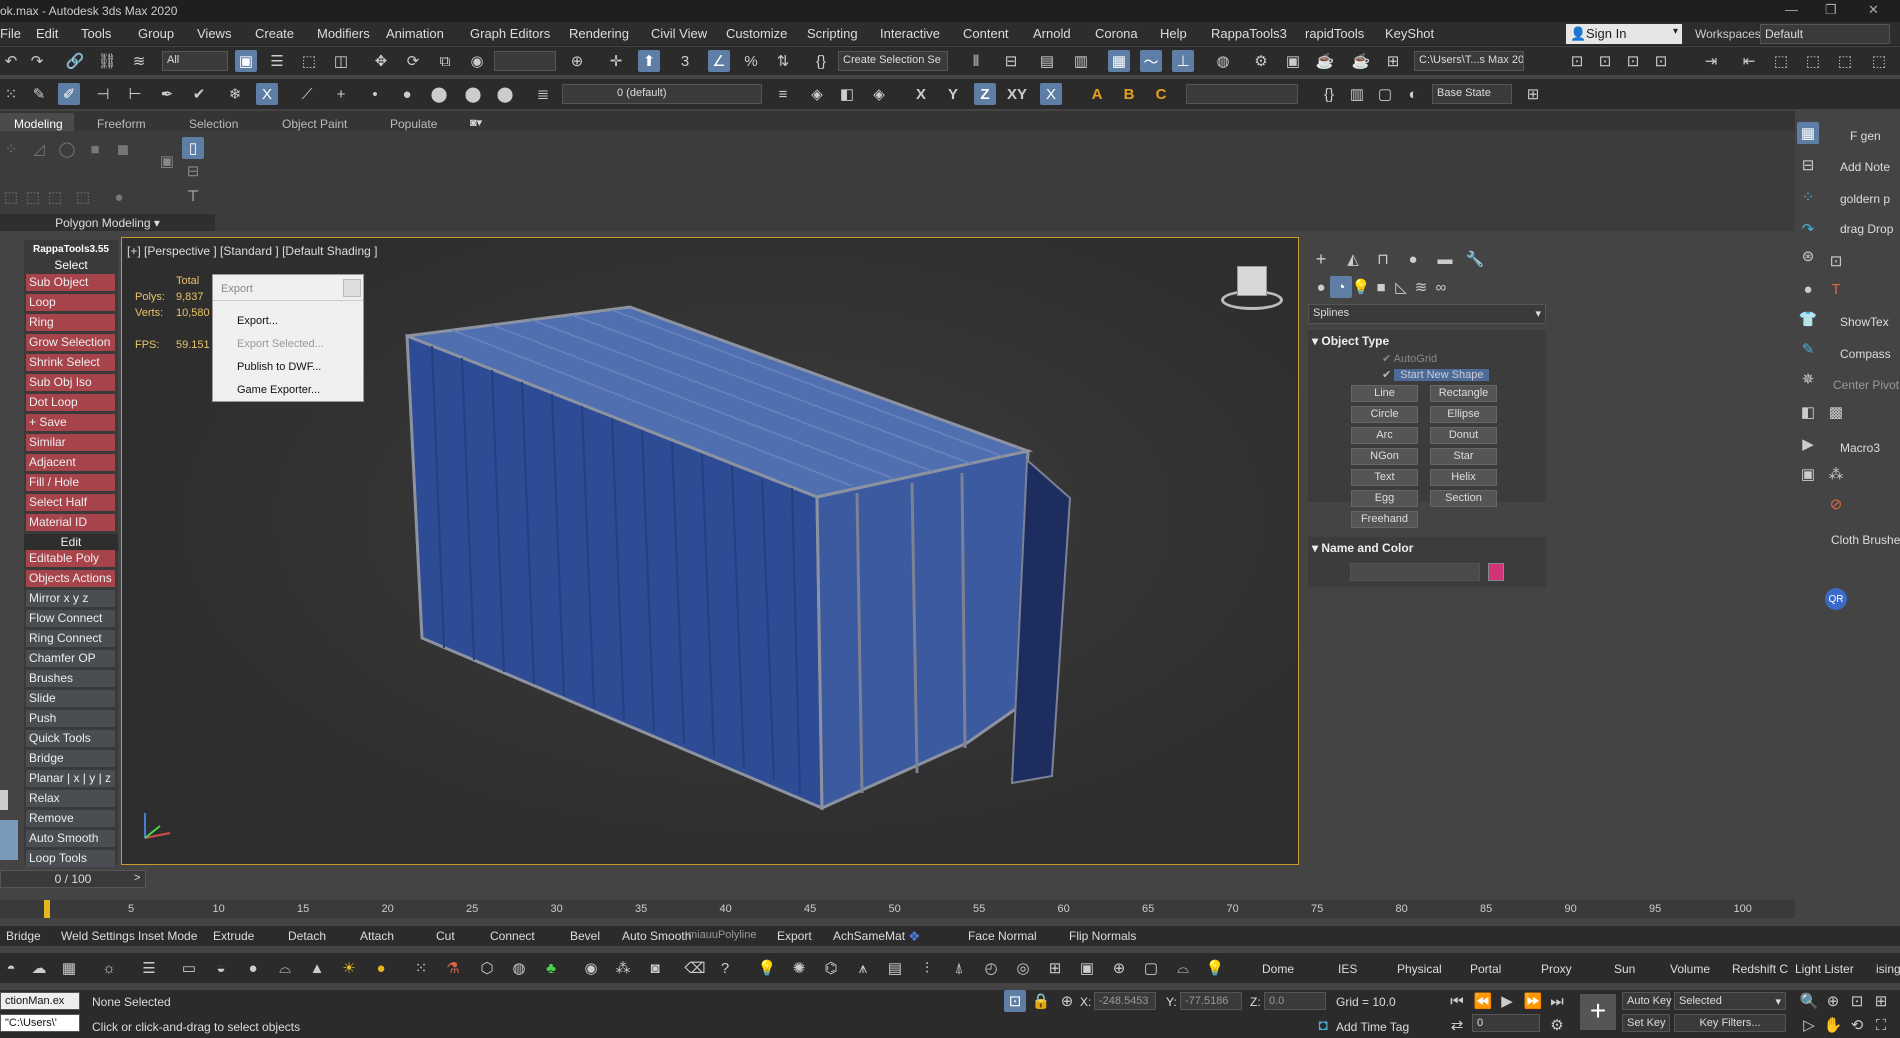  I want to click on menu-content: Content, so click(986, 33).